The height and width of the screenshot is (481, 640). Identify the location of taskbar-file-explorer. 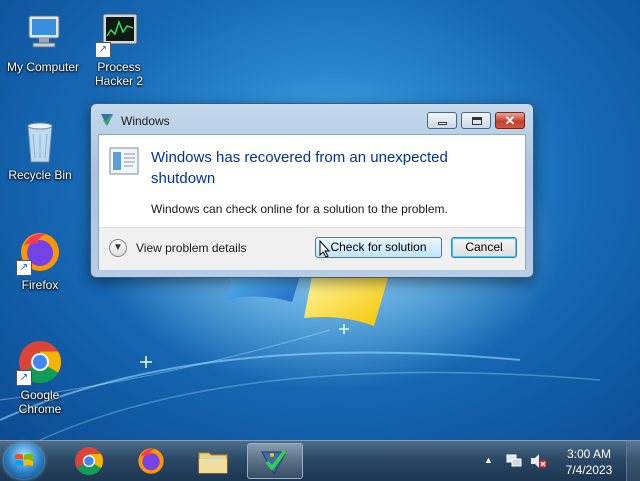
(213, 461).